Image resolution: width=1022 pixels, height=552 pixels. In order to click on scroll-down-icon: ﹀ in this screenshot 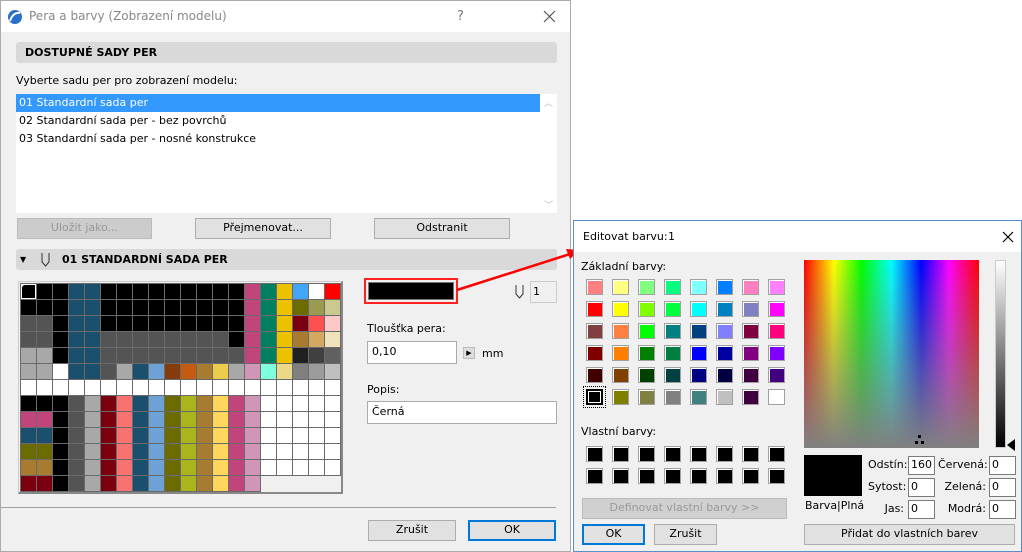, I will do `click(548, 204)`.